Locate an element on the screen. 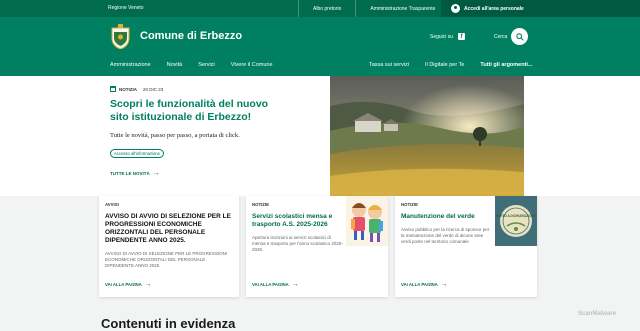  watermark-logo: ScanMalware is located at coordinates (597, 314).